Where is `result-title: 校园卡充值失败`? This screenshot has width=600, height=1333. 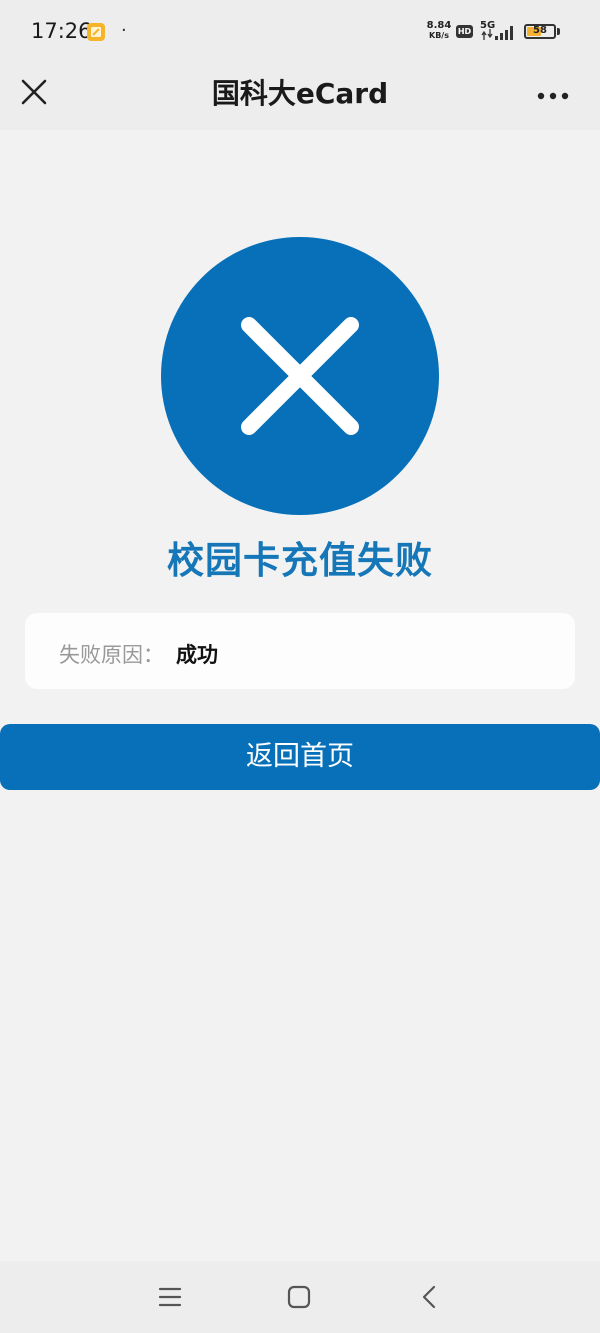 result-title: 校园卡充值失败 is located at coordinates (300, 560).